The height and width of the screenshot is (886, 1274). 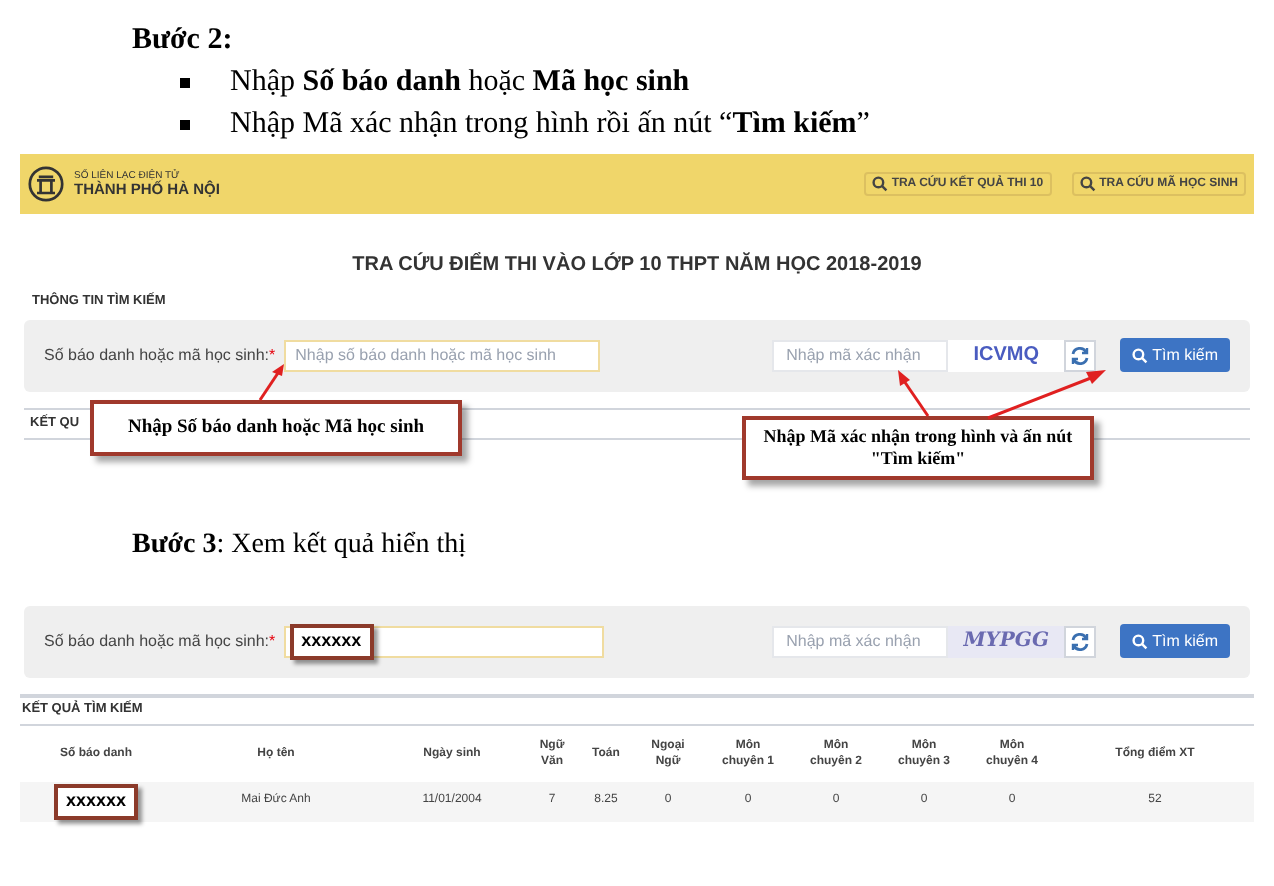 What do you see at coordinates (918, 448) in the screenshot?
I see `callout-box: Nhập Mã xác nhận trong hình và ấn nút "Tìm kiếm"` at bounding box center [918, 448].